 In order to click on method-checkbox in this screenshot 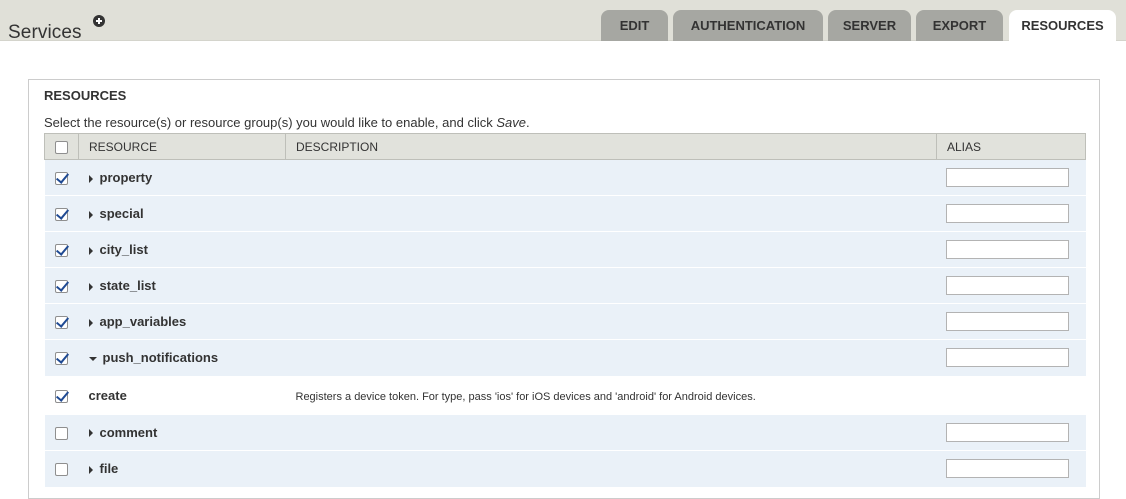, I will do `click(61, 396)`.